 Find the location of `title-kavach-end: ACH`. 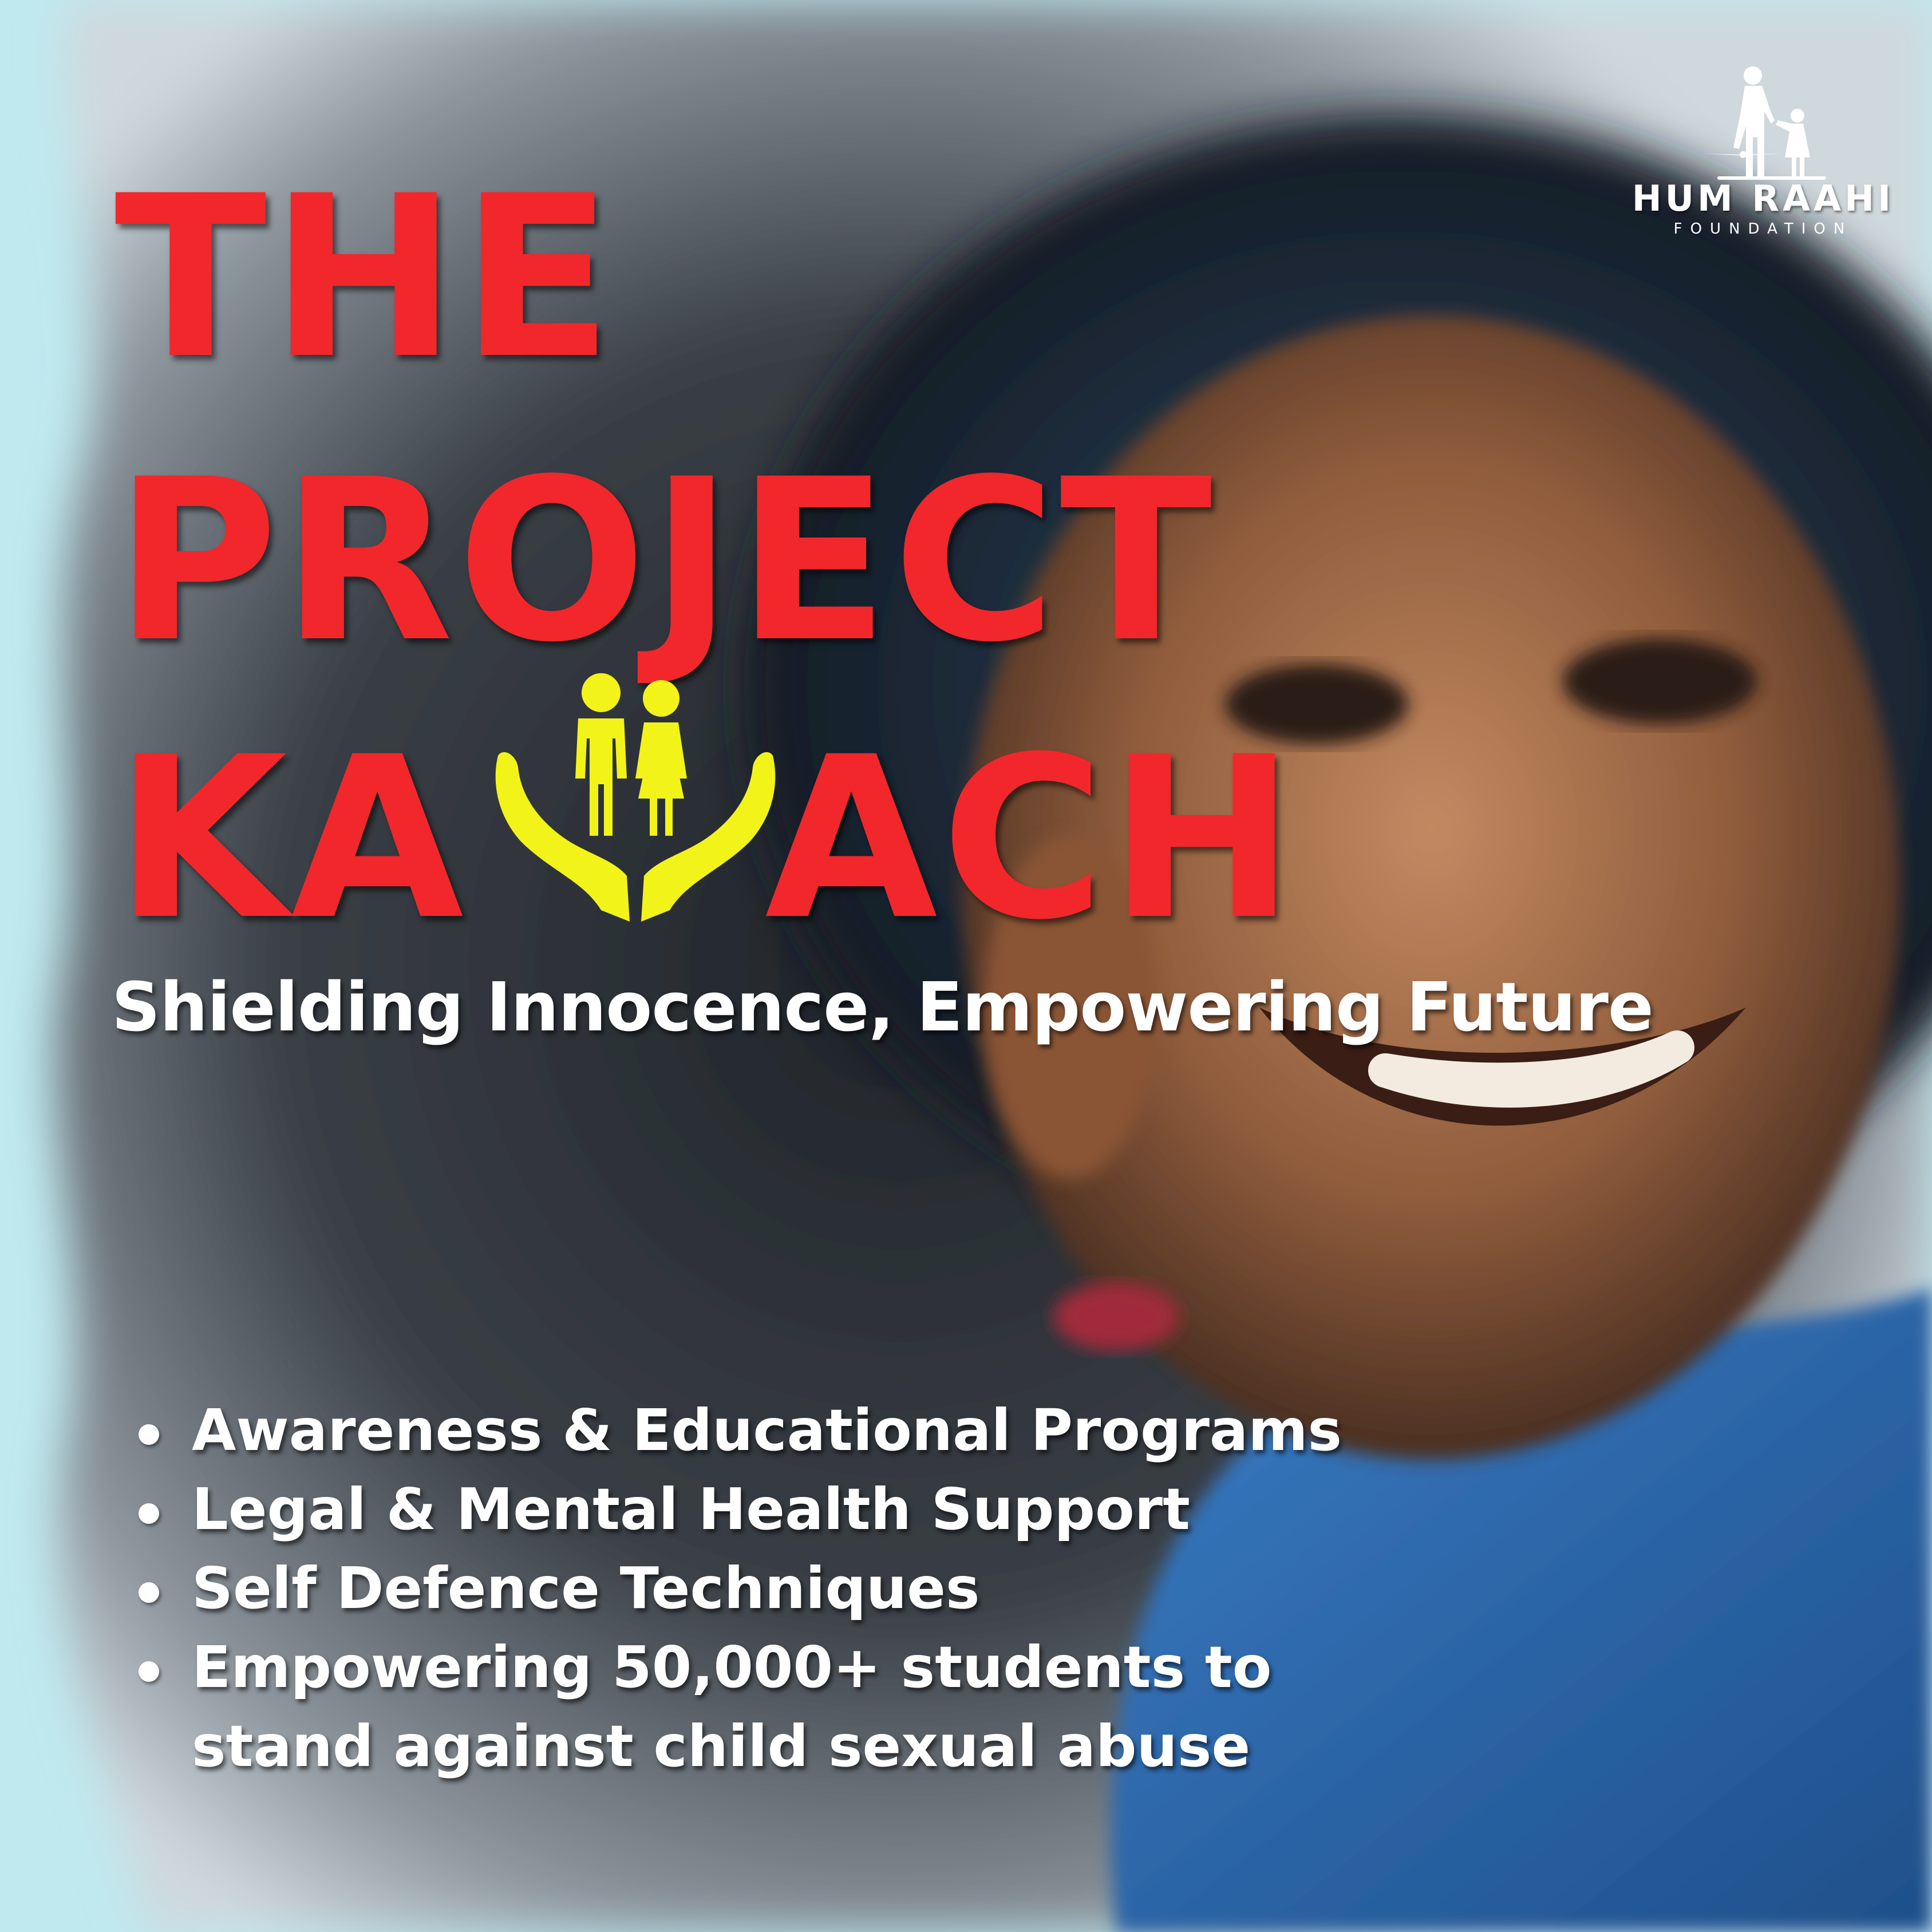

title-kavach-end: ACH is located at coordinates (1032, 839).